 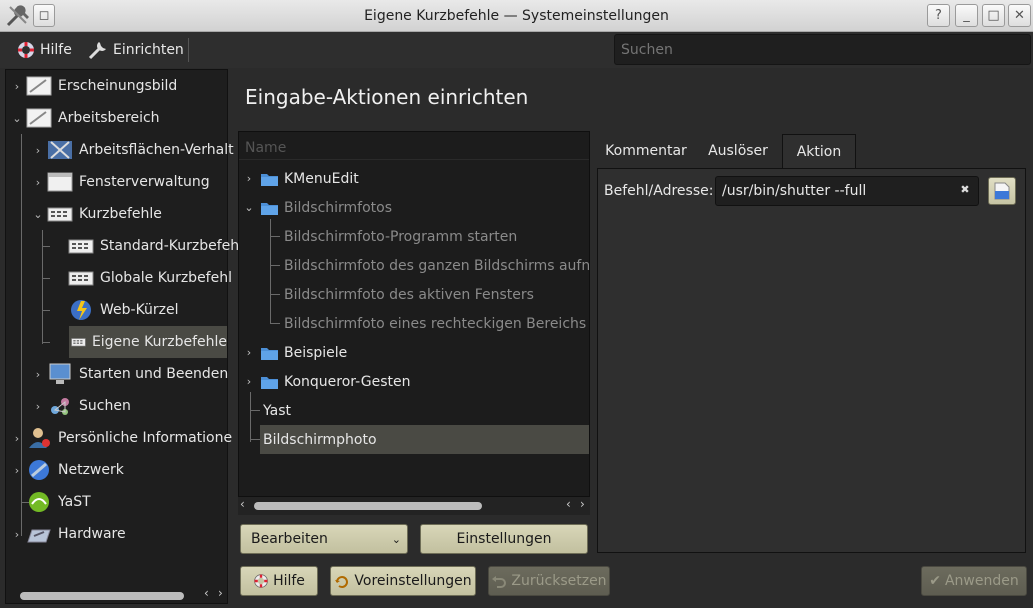 I want to click on configure-toolbar-button: Einrichten, so click(x=135, y=50).